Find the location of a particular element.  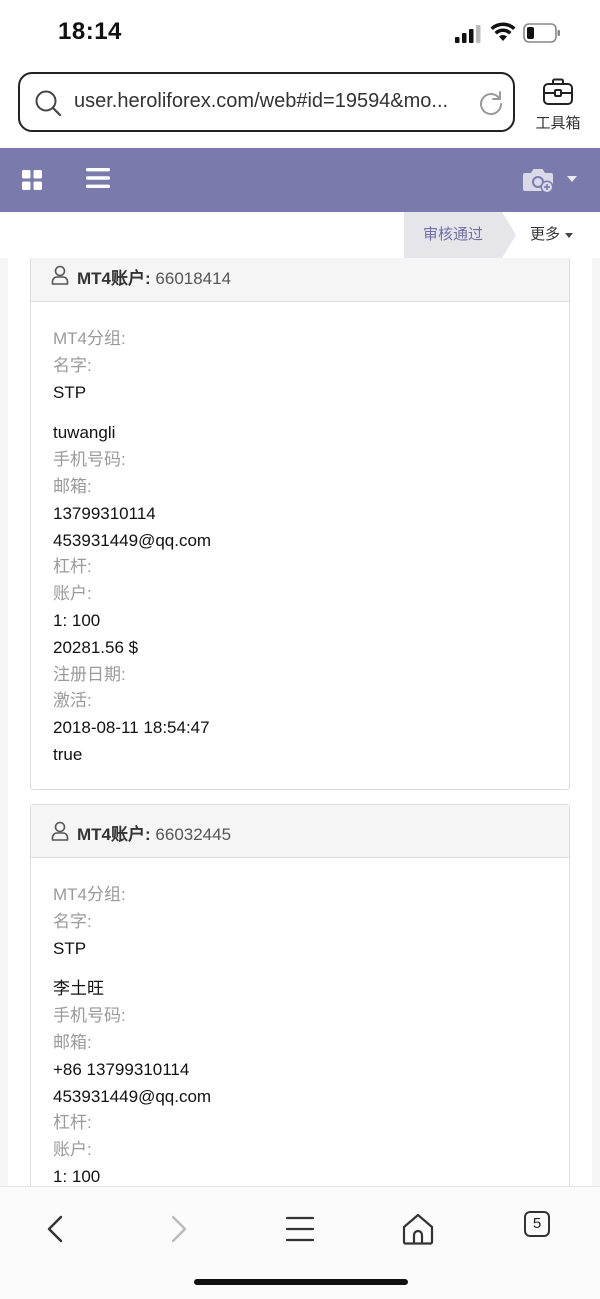

home-indicator is located at coordinates (301, 1282).